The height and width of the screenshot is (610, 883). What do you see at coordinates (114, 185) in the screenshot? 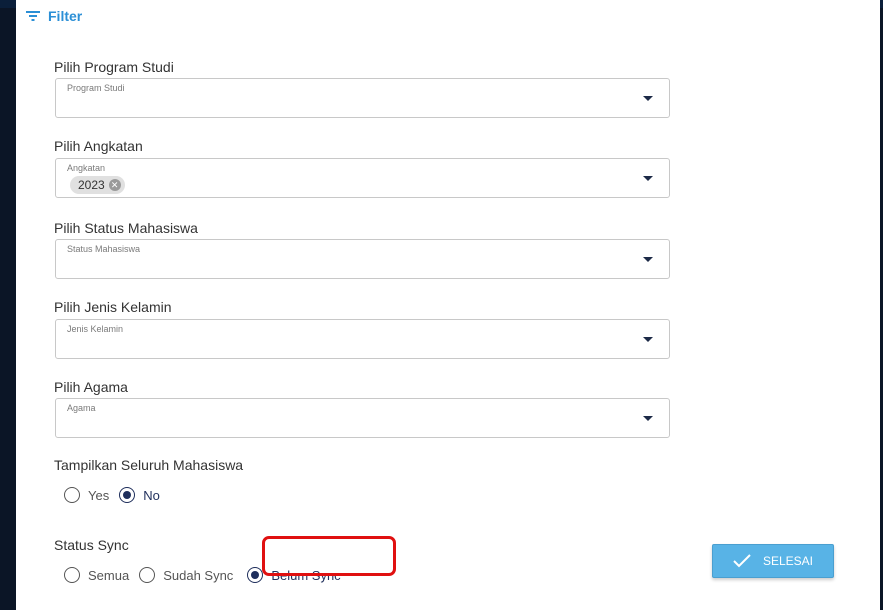
I see `chip-remove-icon: ✕` at bounding box center [114, 185].